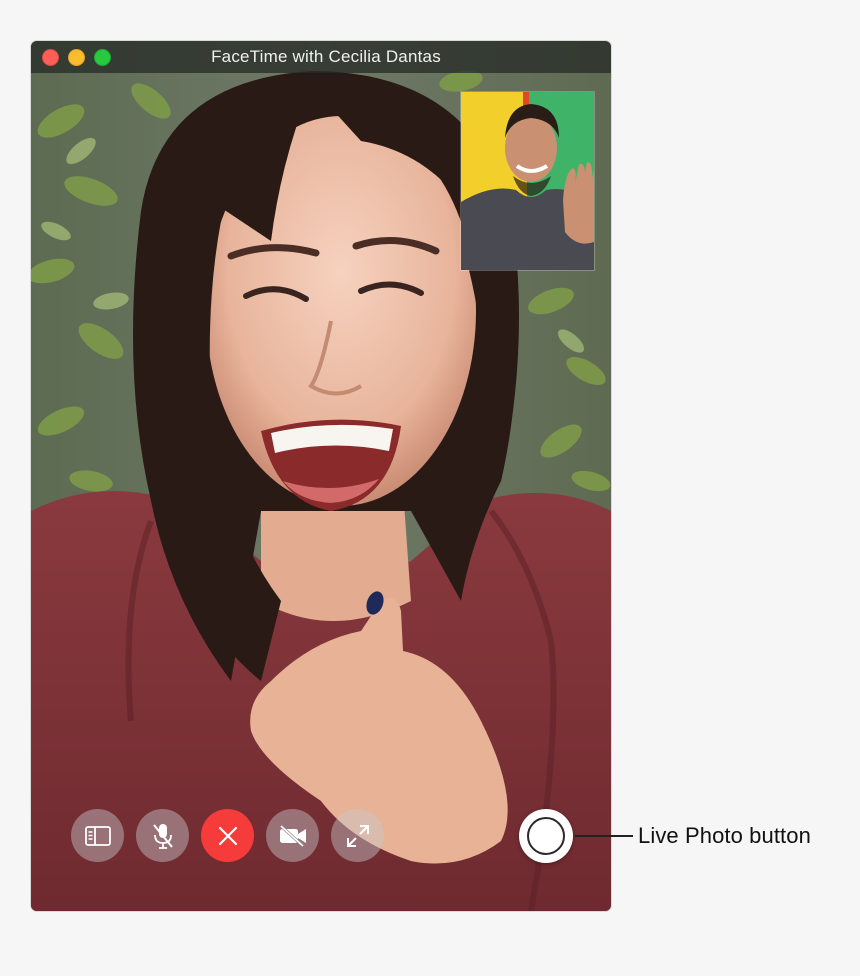  I want to click on self-view-image, so click(527, 181).